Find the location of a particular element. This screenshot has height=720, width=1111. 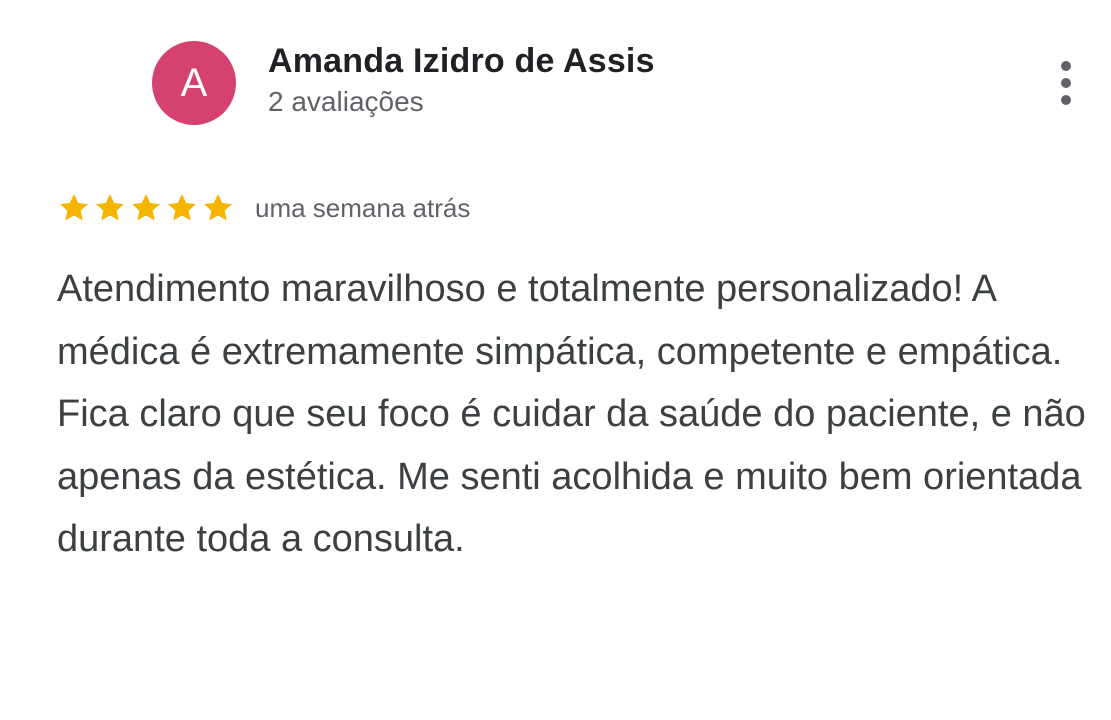

more-vert-icon is located at coordinates (1066, 83).